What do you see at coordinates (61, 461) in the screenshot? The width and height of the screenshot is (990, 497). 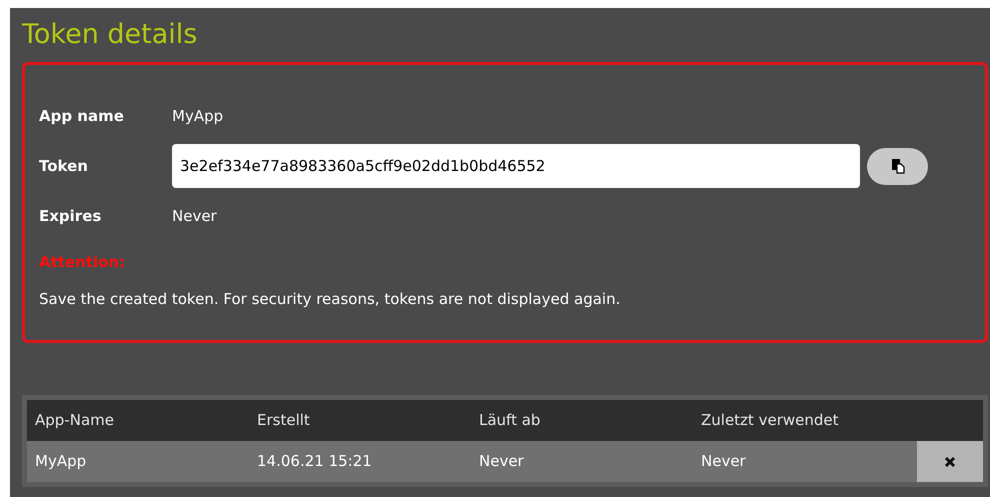 I see `table-cell-text: MyApp` at bounding box center [61, 461].